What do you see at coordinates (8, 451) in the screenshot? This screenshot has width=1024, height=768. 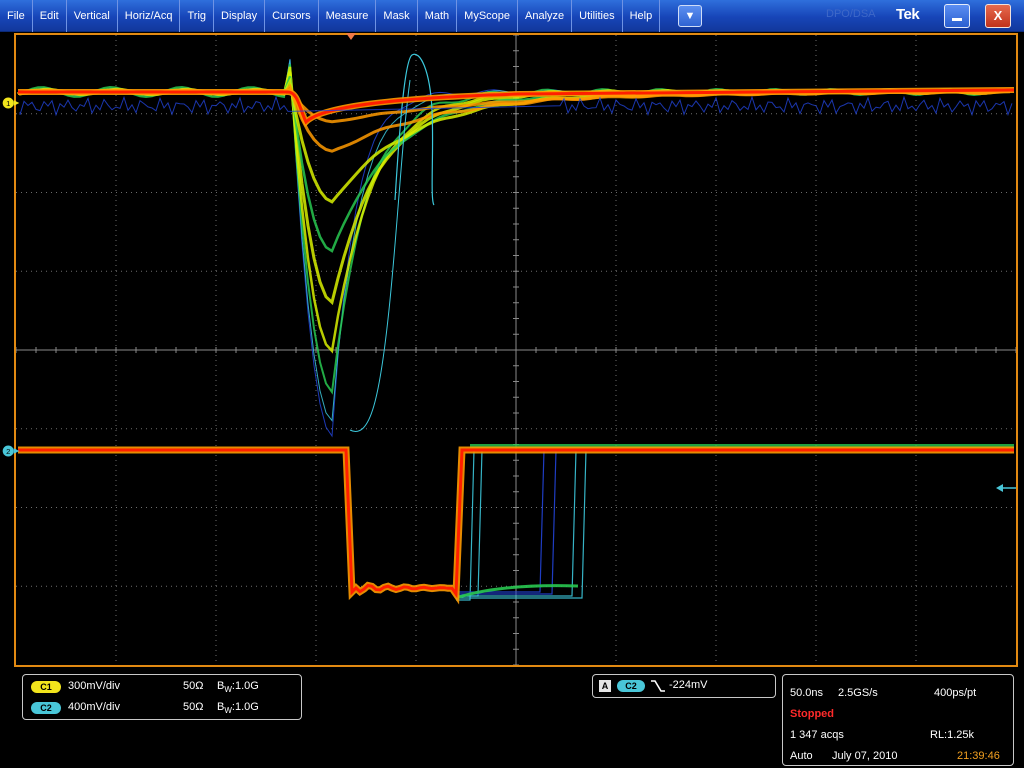 I see `channel2-marker-label: 2` at bounding box center [8, 451].